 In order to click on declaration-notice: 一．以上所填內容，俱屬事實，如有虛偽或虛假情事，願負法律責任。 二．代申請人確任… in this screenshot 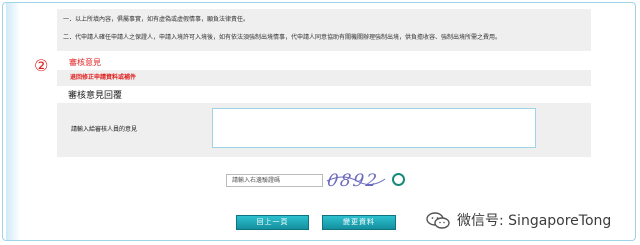, I will do `click(324, 30)`.